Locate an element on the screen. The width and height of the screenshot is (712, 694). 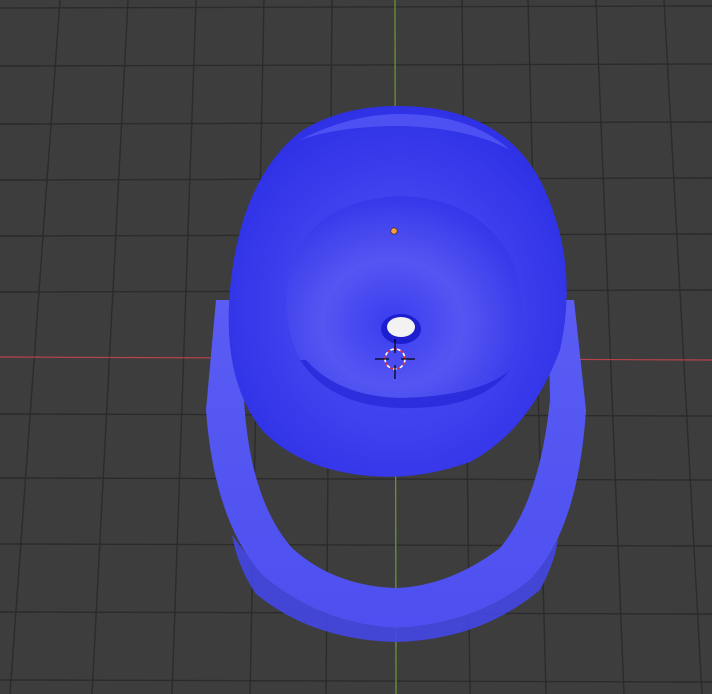
origin-dot-icon is located at coordinates (394, 231).